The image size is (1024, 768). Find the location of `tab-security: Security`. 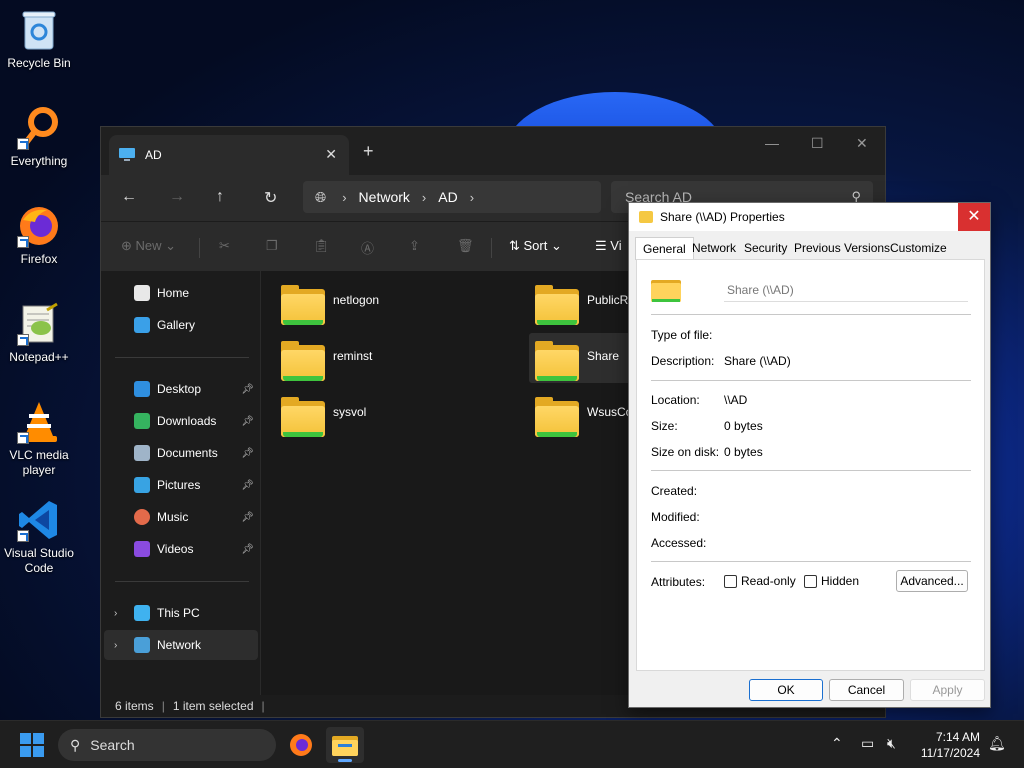

tab-security: Security is located at coordinates (765, 248).